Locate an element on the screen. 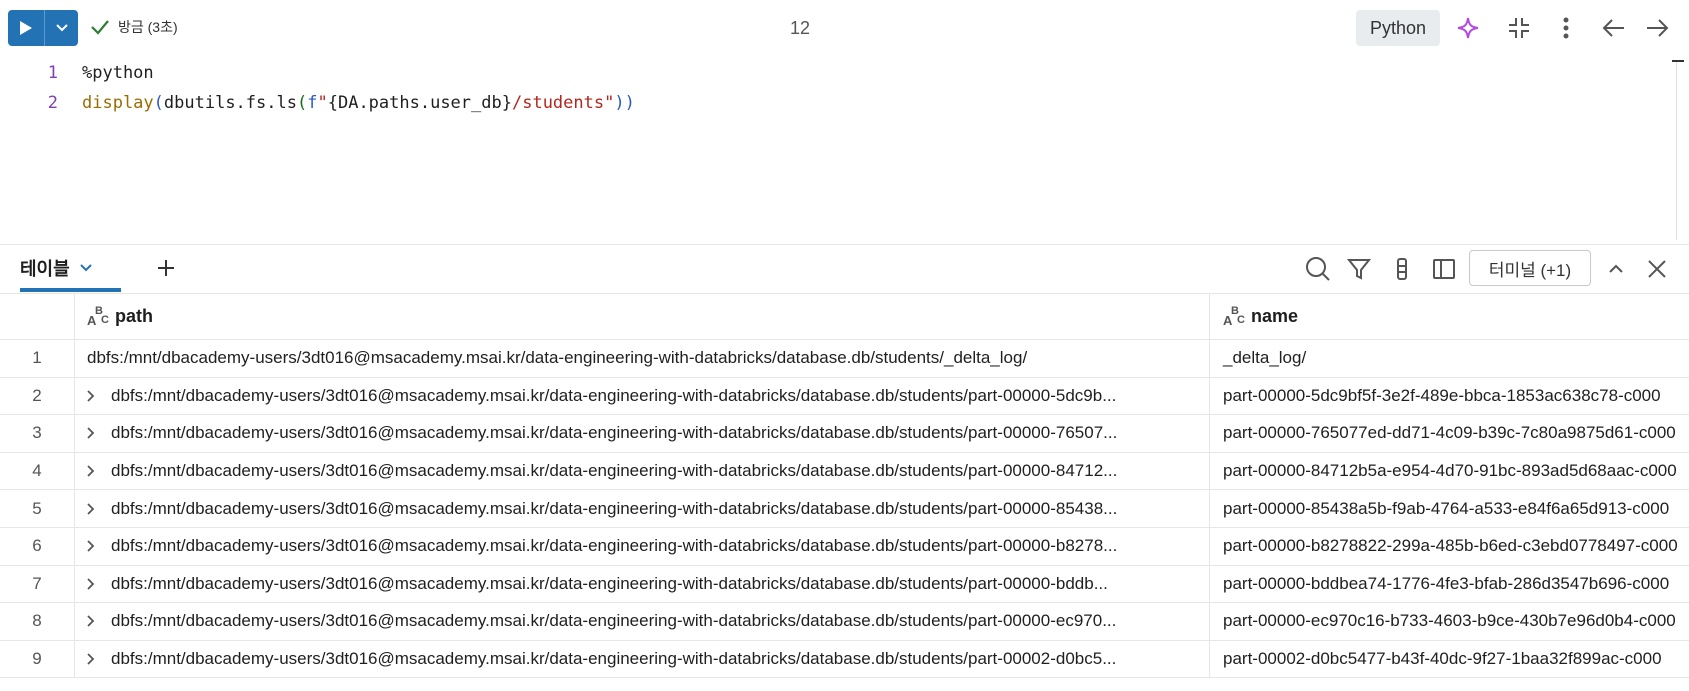 The image size is (1689, 691). table-header-row: ABC path ABC name is located at coordinates (844, 316).